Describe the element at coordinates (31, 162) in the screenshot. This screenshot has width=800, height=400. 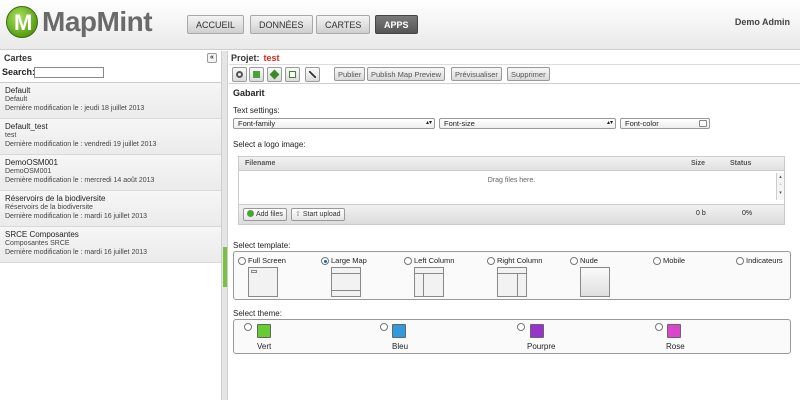
I see `map-item-name: DemoOSM001` at that location.